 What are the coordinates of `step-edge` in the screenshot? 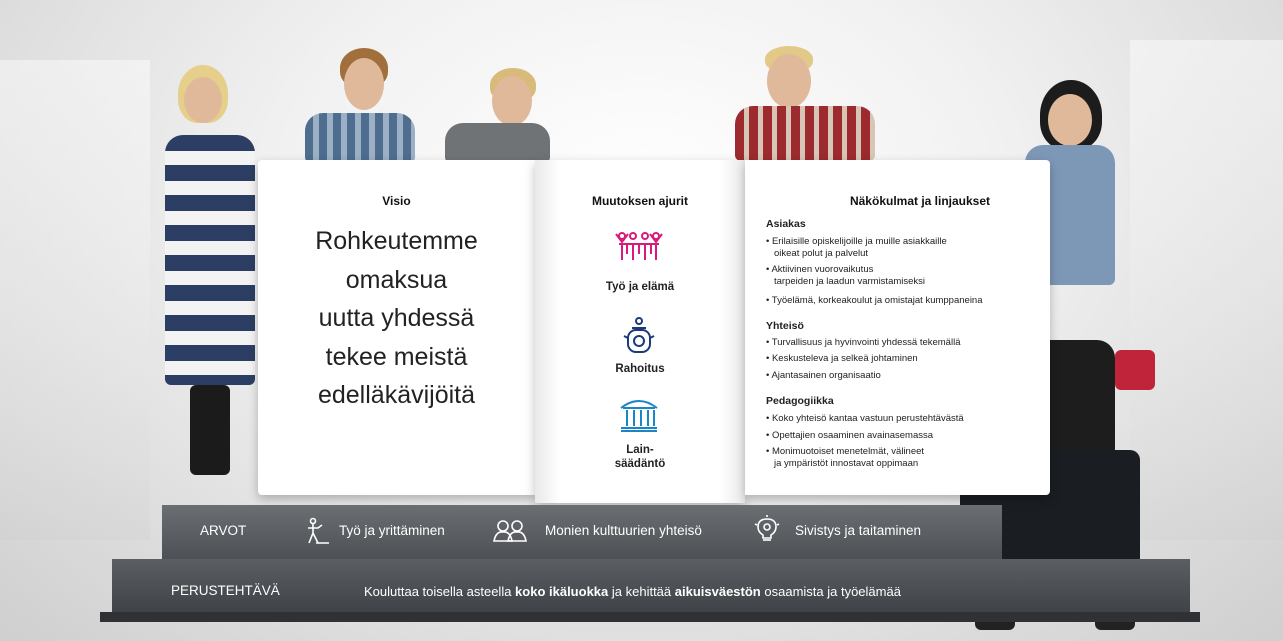 It's located at (650, 617).